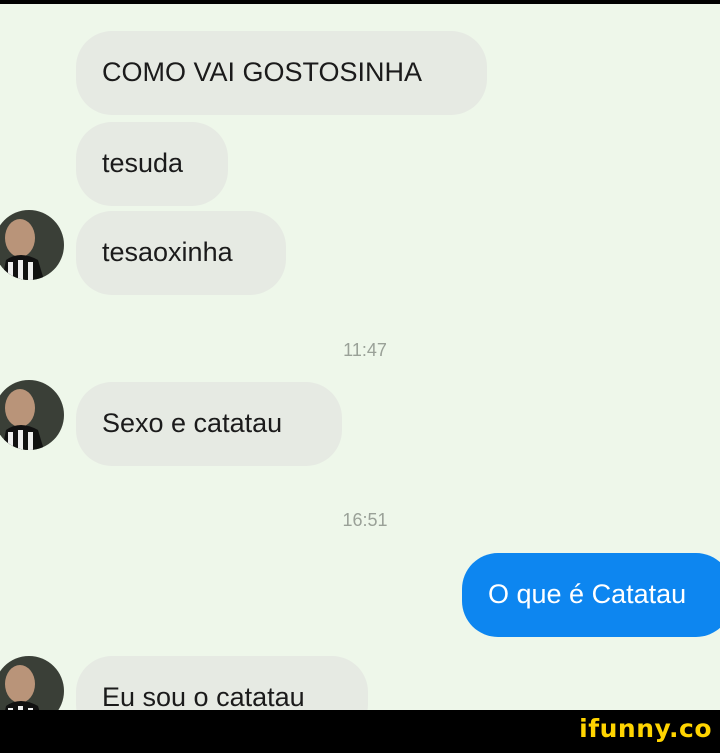 This screenshot has width=720, height=753. What do you see at coordinates (203, 696) in the screenshot?
I see `incoming-message-5-text: Eu sou o catatau` at bounding box center [203, 696].